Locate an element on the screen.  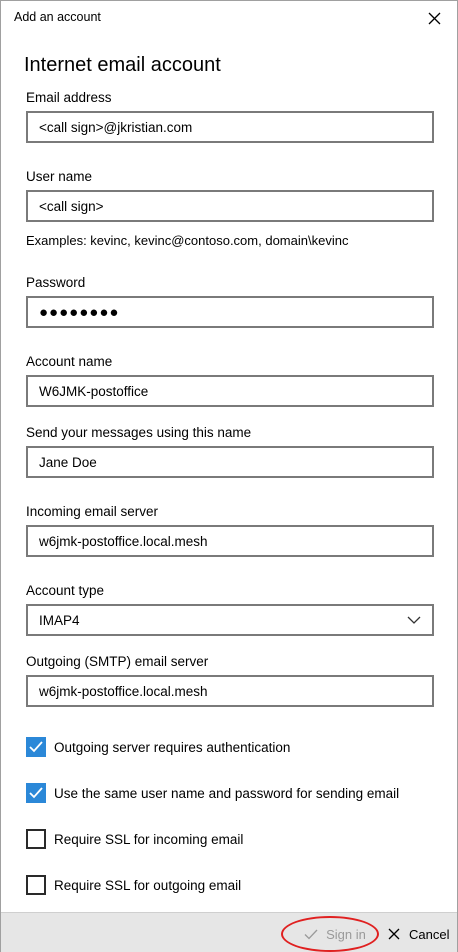
username-value: <call sign> is located at coordinates (71, 206).